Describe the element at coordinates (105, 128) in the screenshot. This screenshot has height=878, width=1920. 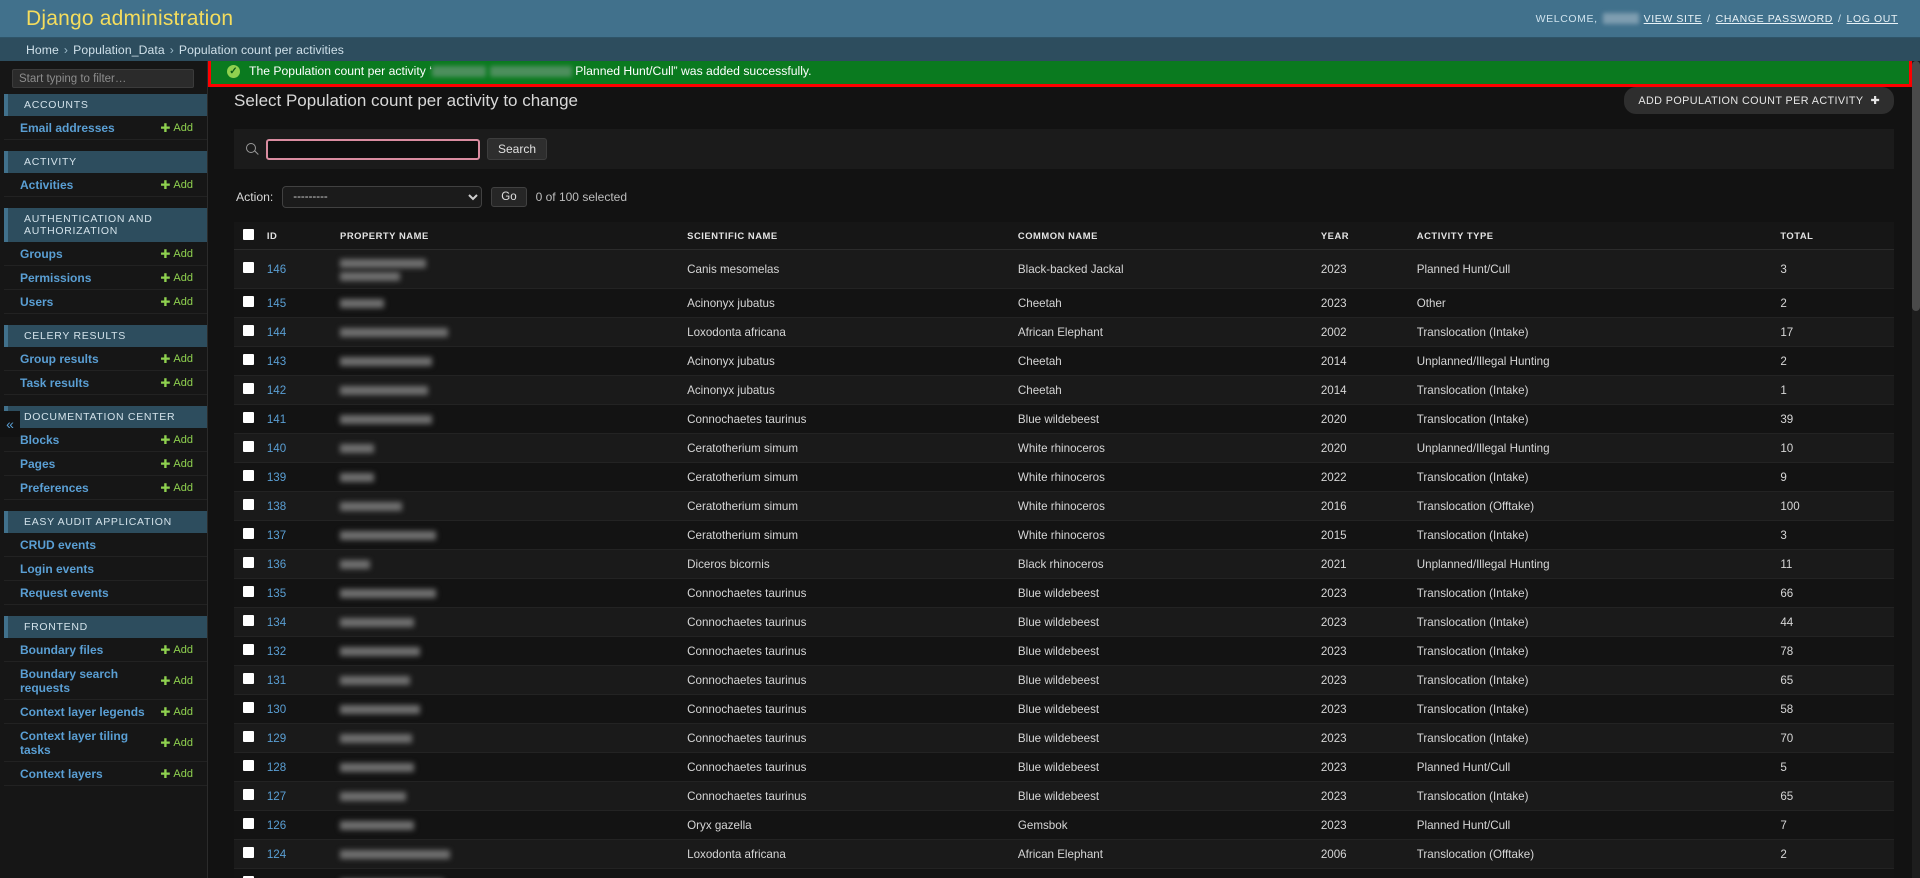
I see `sidebar-item-email-addresses: Email addresses ✚ Add` at that location.